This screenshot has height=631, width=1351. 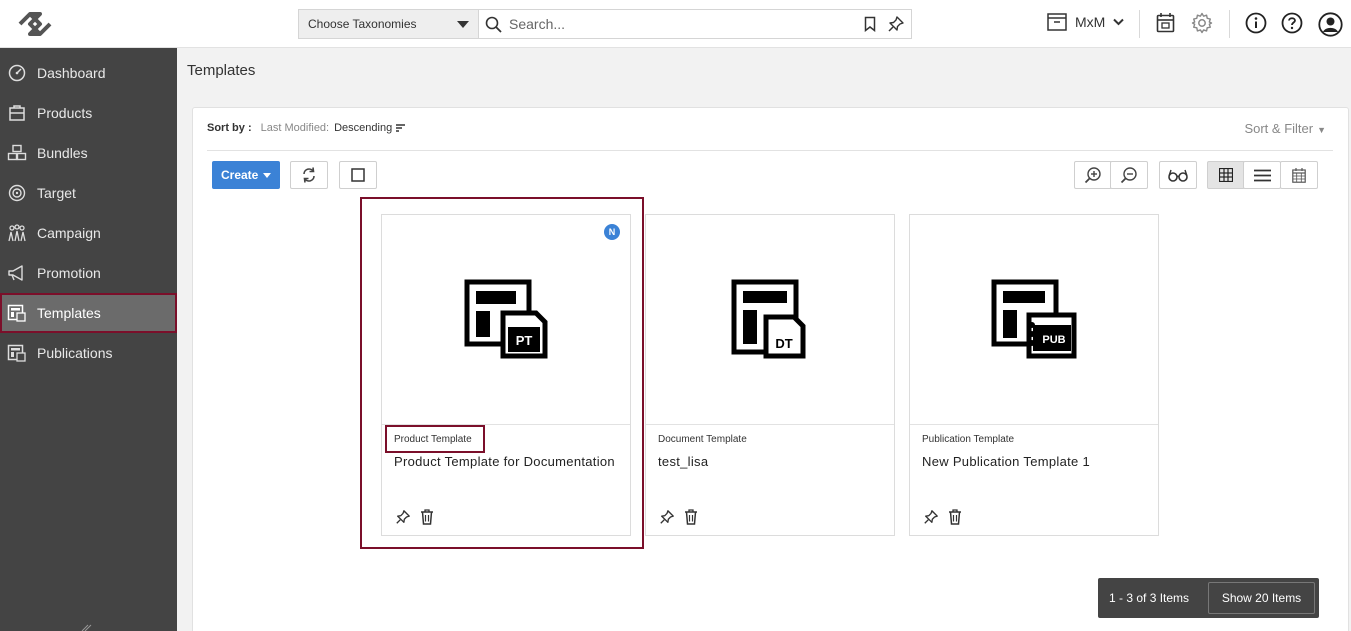 I want to click on refresh-icon, so click(x=309, y=175).